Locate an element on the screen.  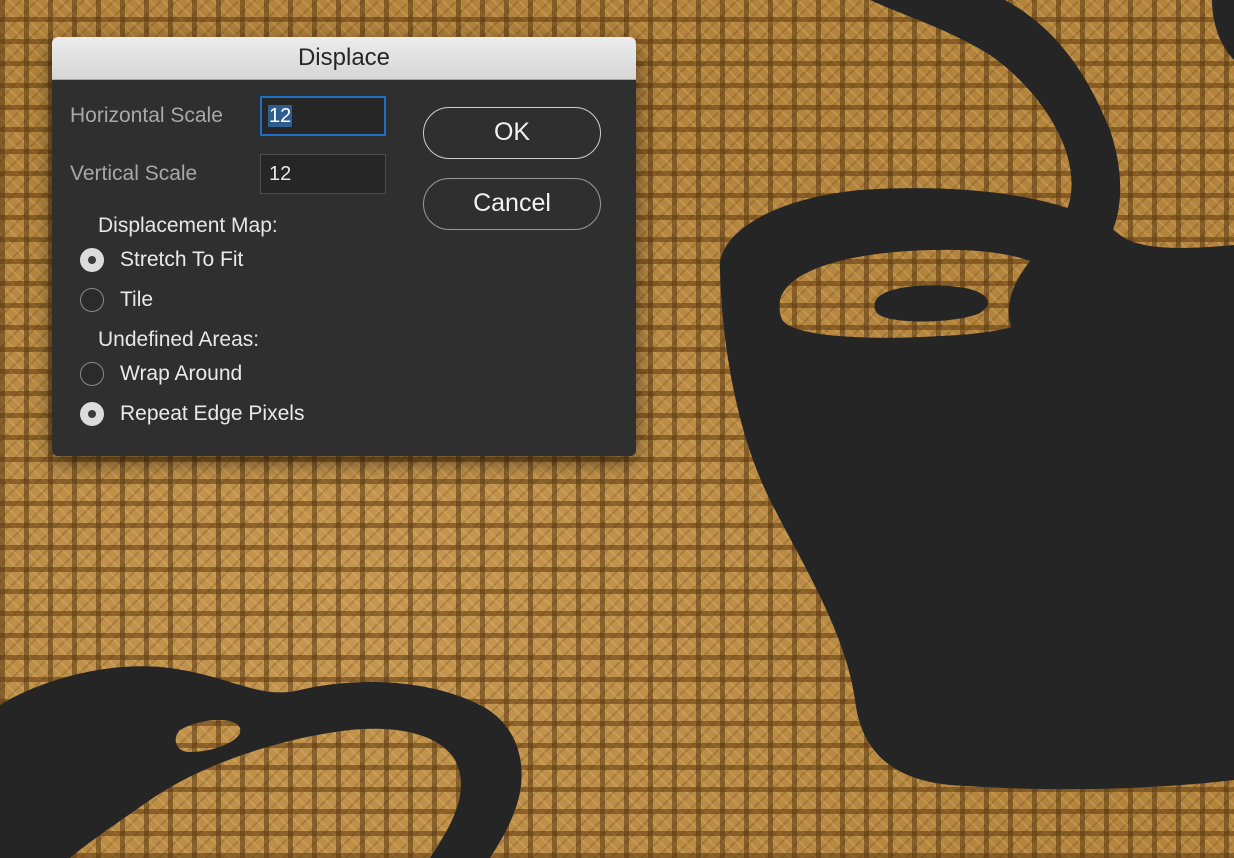
undefined-areas-heading: Undefined Areas: is located at coordinates (179, 339).